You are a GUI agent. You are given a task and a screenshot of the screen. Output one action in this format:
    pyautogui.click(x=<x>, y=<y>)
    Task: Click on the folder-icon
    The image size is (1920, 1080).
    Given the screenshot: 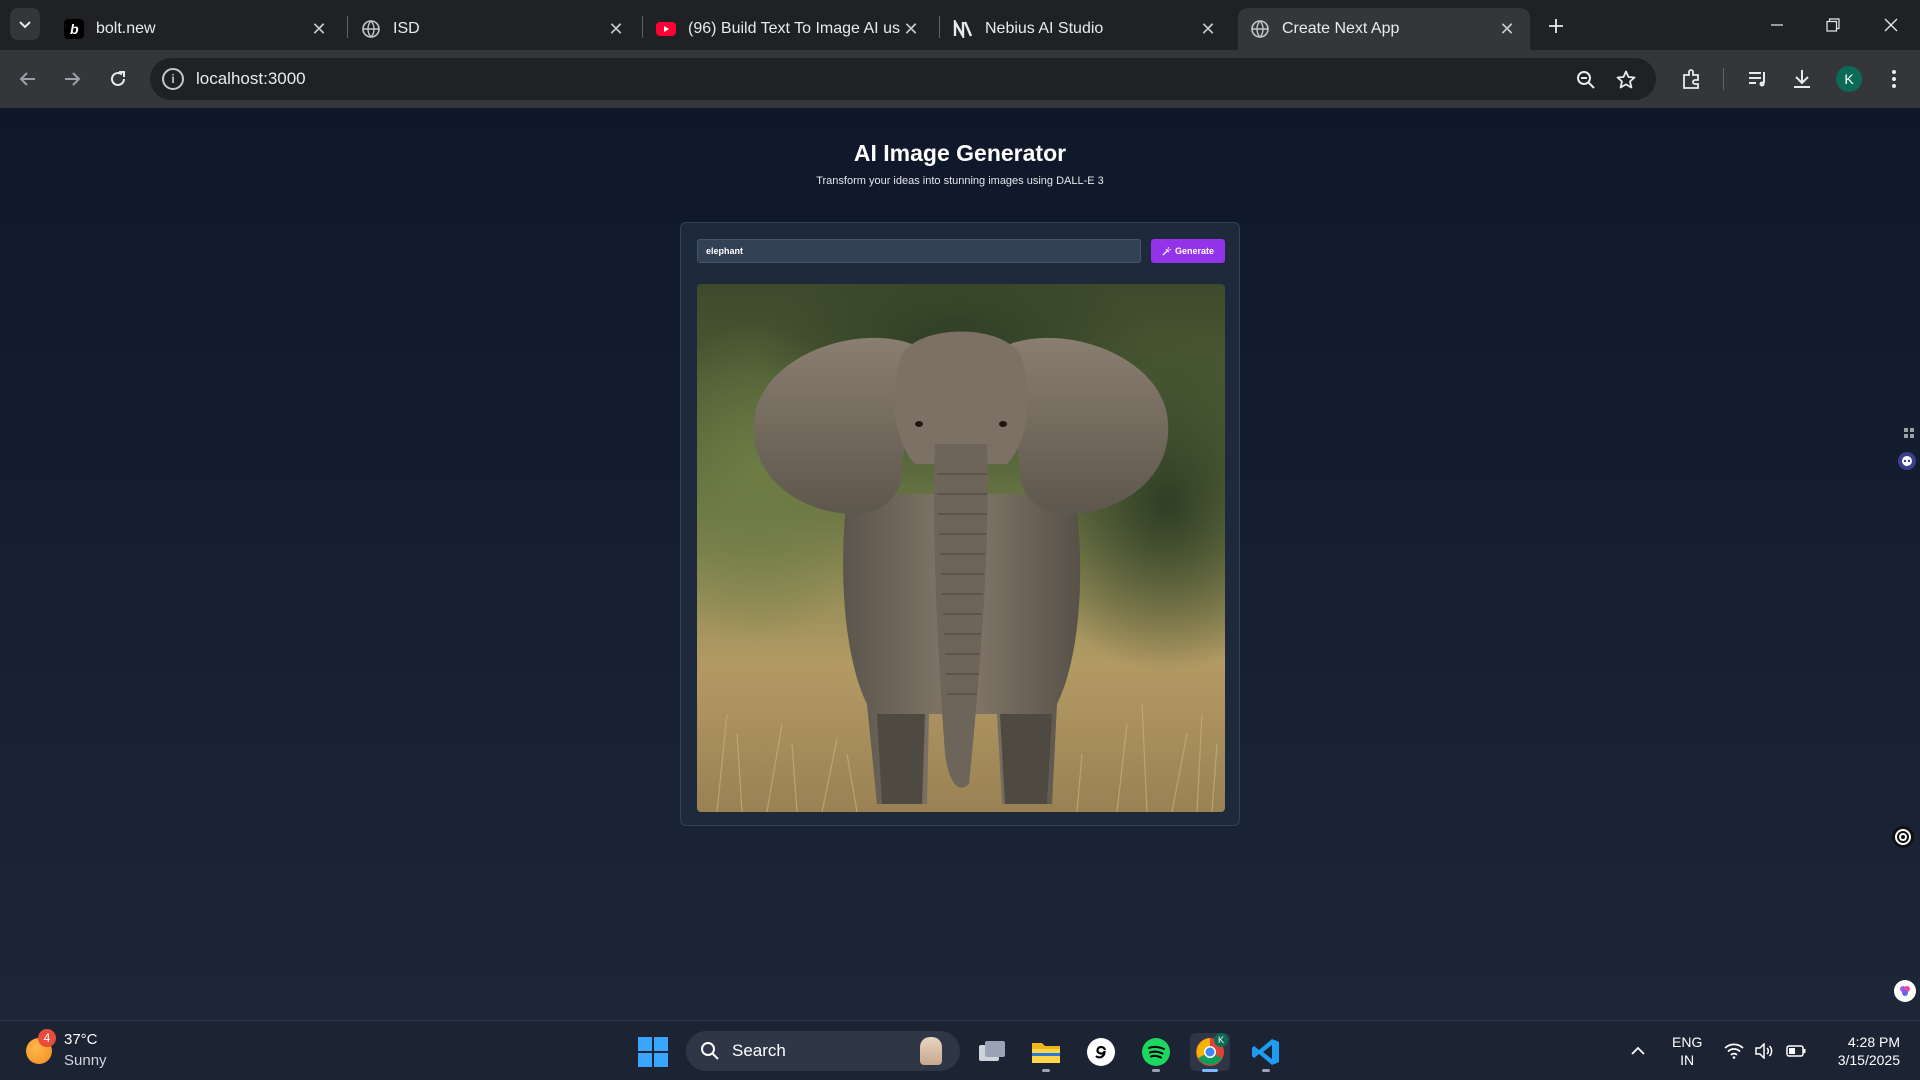 What is the action you would take?
    pyautogui.click(x=1046, y=1053)
    